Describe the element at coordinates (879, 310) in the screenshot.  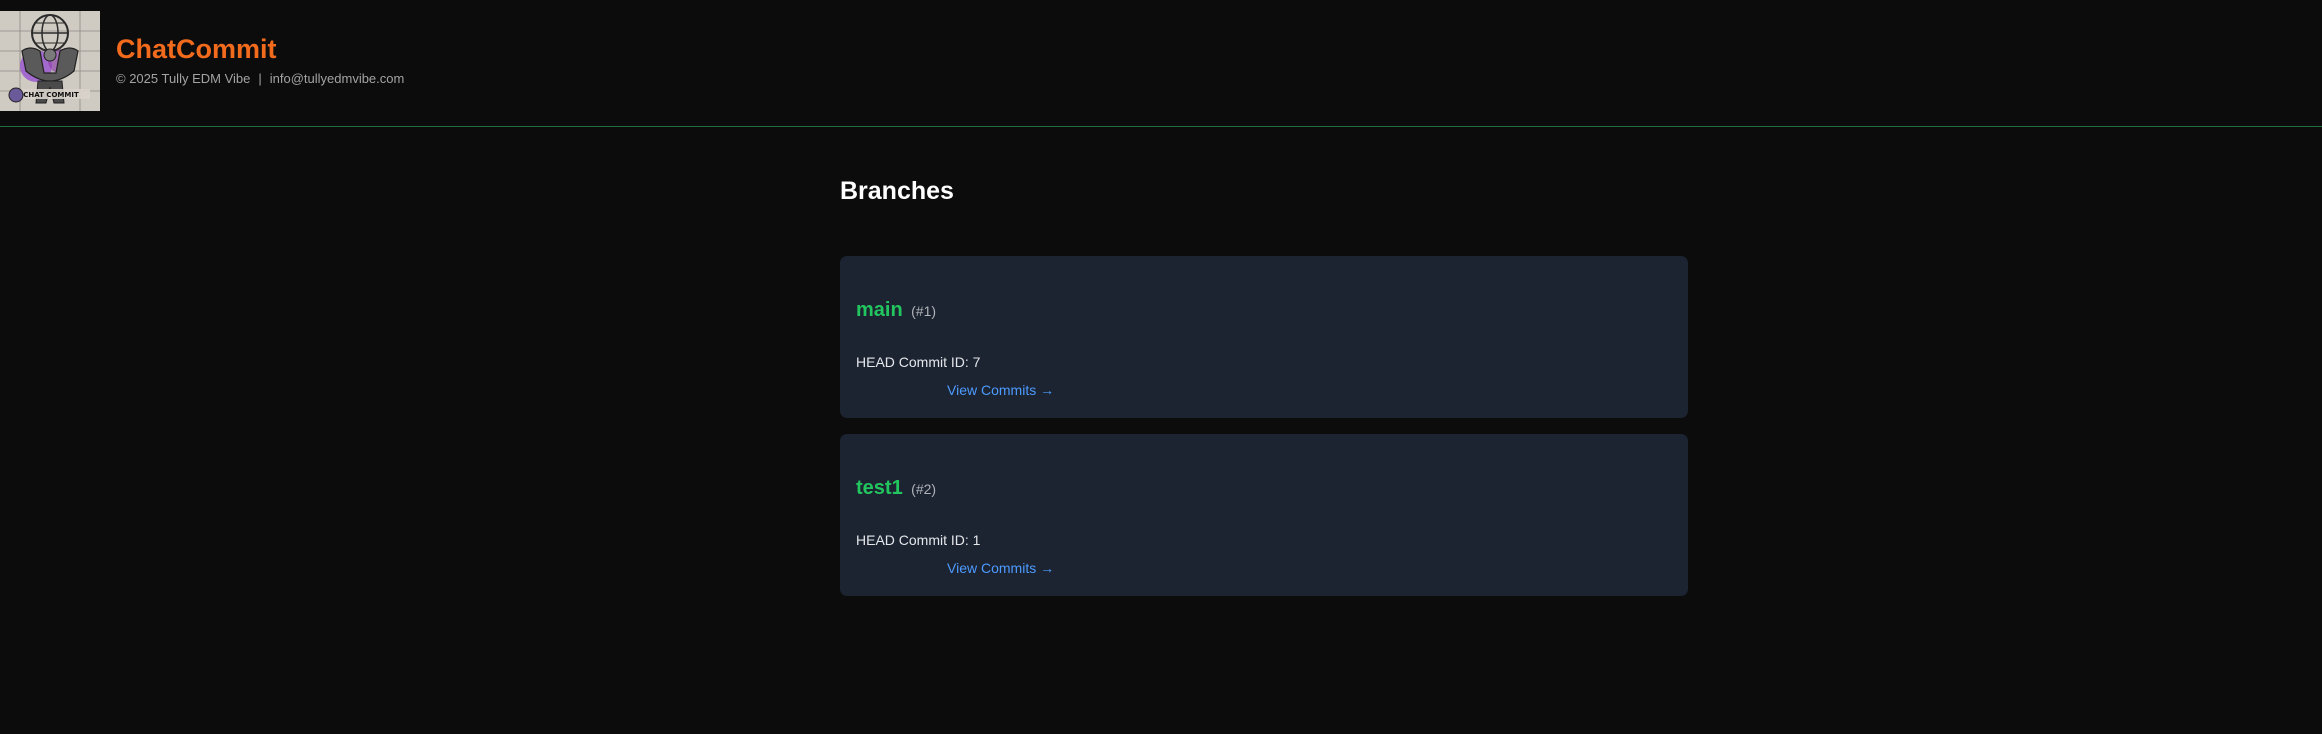
I see `branch-name: main` at that location.